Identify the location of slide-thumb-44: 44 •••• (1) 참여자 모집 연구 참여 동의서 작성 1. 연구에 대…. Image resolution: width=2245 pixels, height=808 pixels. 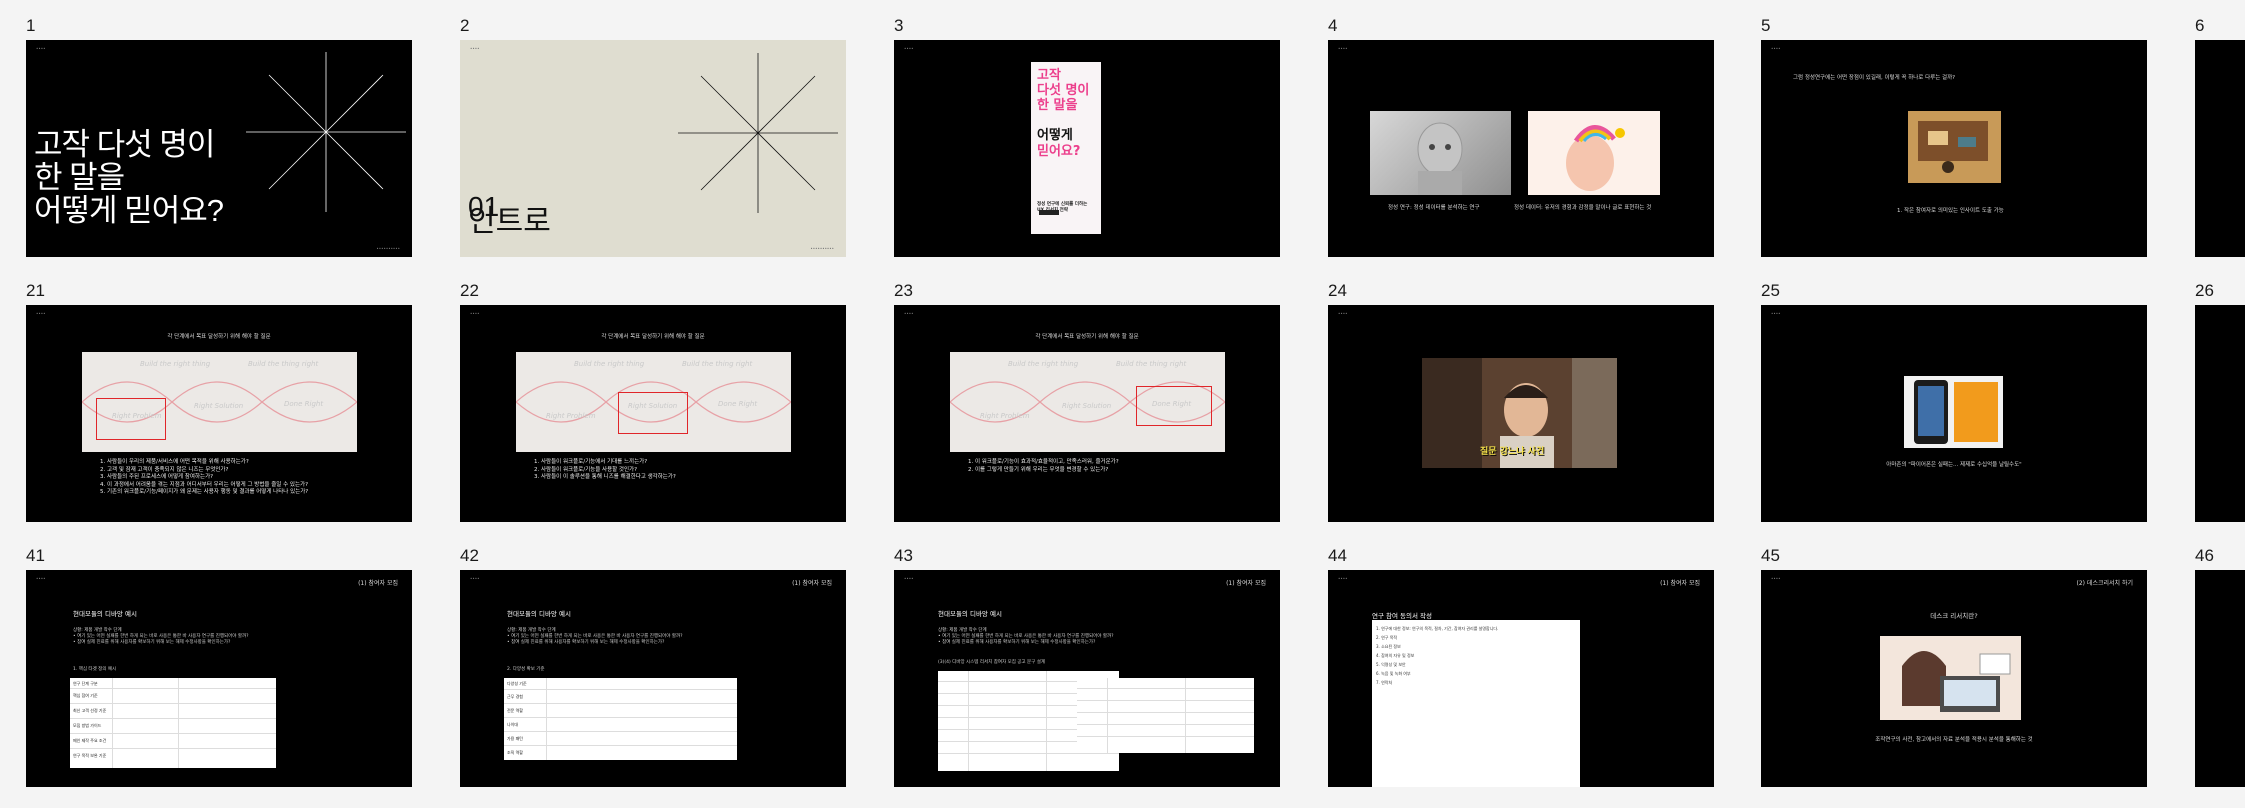
(1521, 668).